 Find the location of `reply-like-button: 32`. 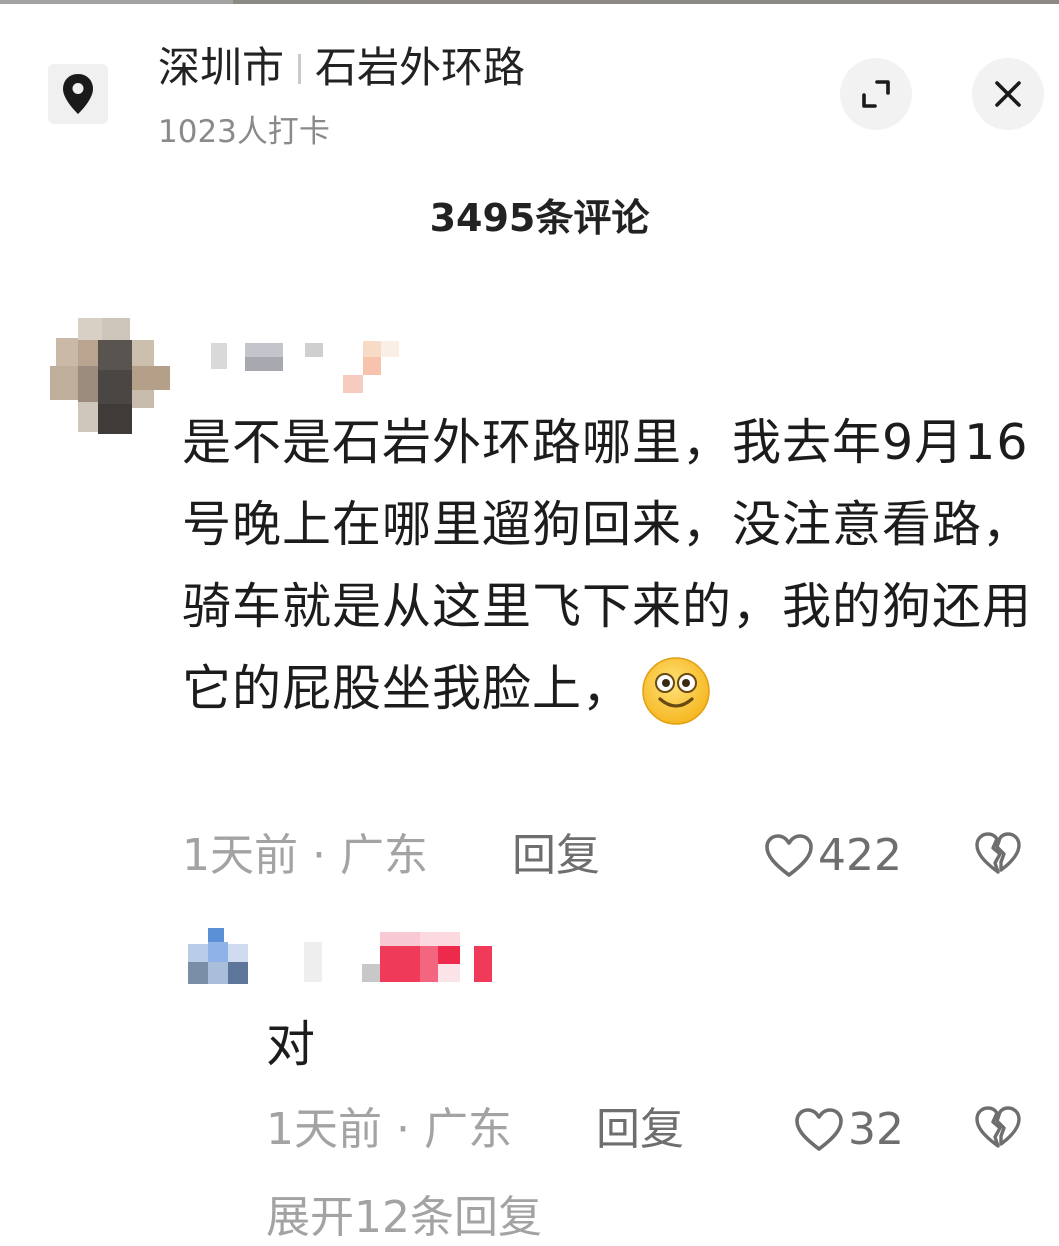

reply-like-button: 32 is located at coordinates (849, 1130).